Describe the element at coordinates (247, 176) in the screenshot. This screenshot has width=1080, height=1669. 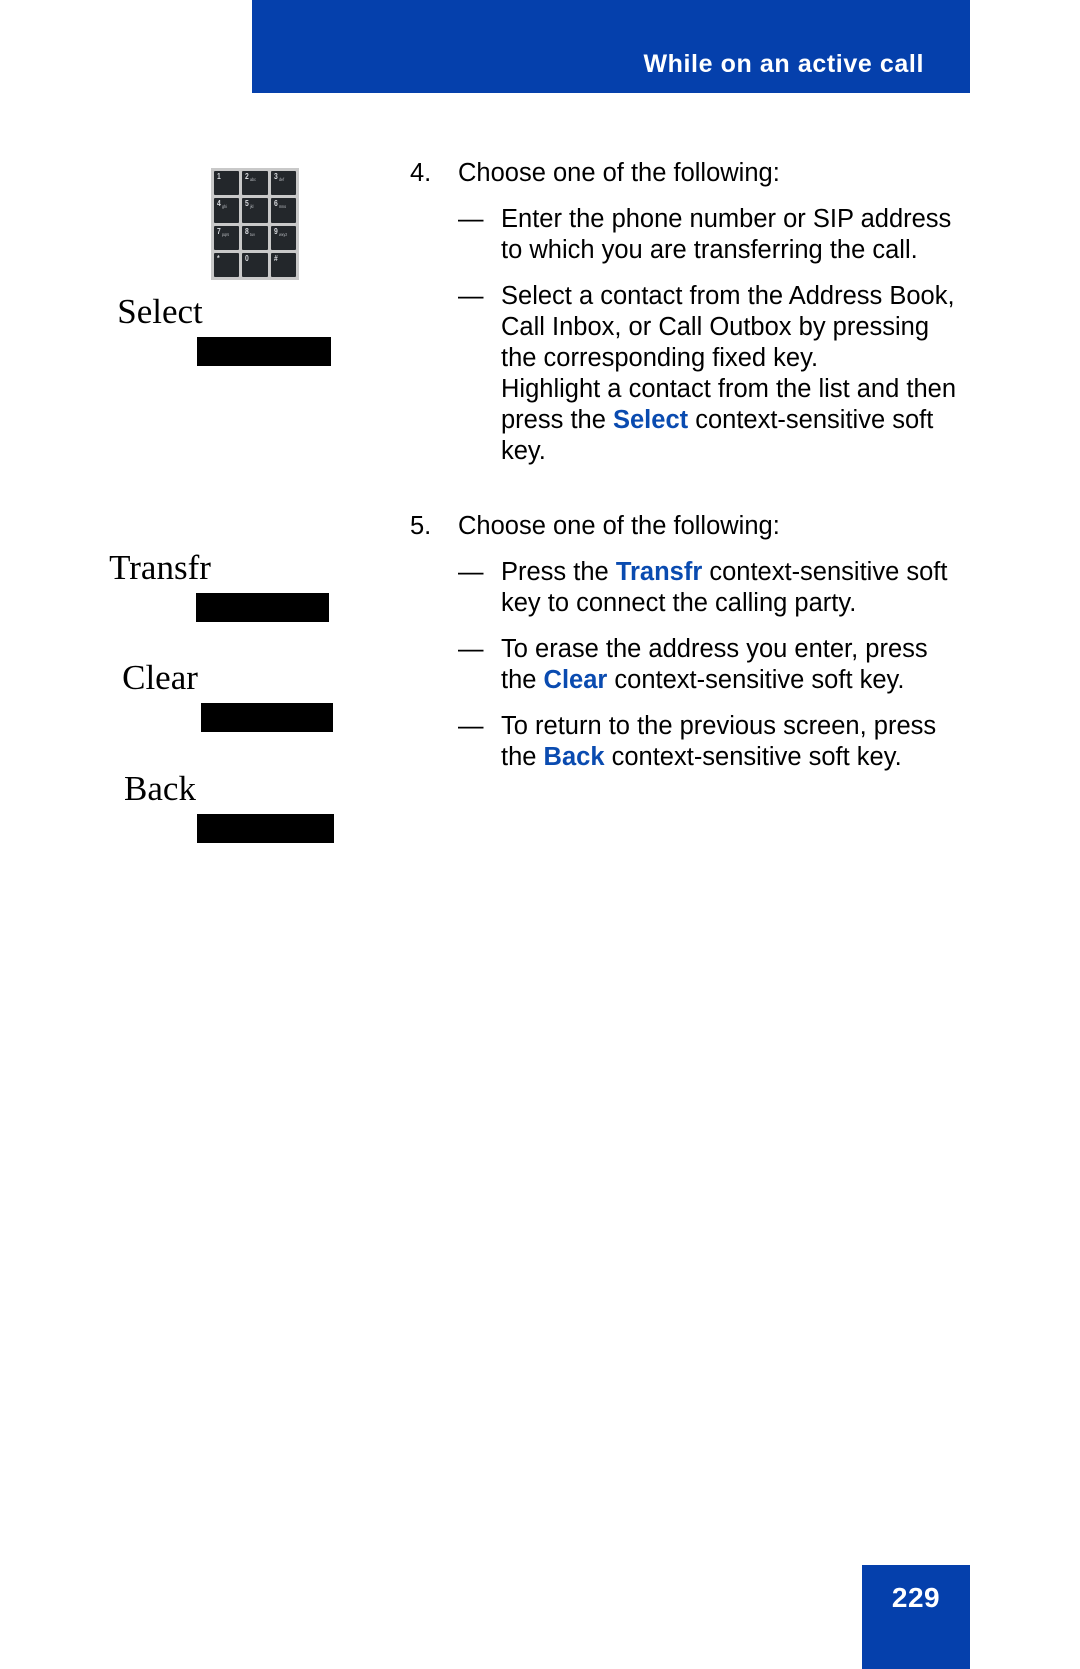
I see `keypad-key-digit: 2` at that location.